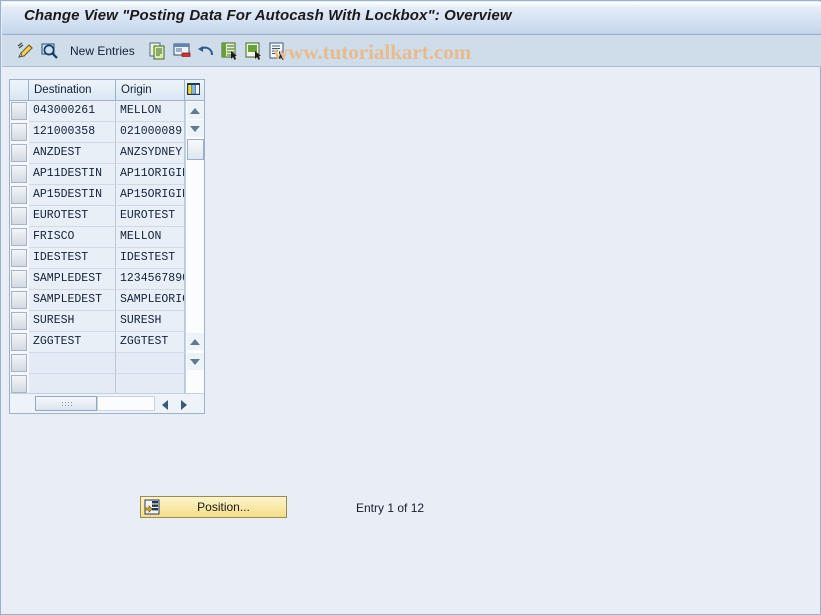 This screenshot has width=821, height=615. Describe the element at coordinates (72, 258) in the screenshot. I see `cell-destination: IDESTEST` at that location.